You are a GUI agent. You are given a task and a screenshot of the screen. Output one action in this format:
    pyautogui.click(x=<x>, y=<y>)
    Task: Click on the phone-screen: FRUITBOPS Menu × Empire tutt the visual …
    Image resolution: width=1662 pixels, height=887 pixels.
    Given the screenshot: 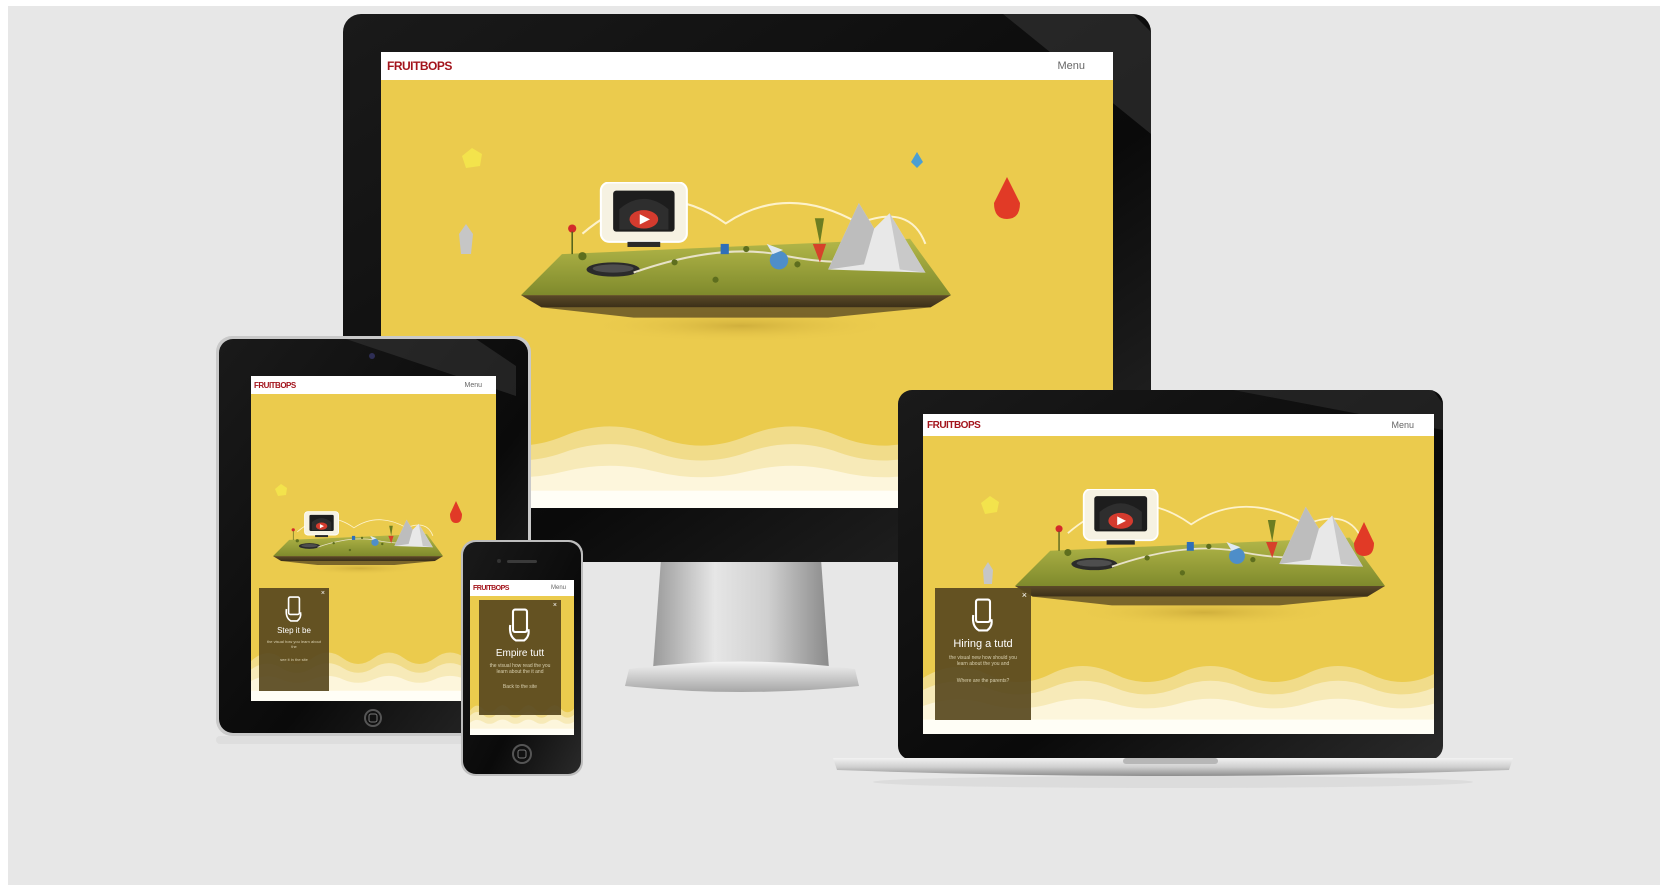 What is the action you would take?
    pyautogui.click(x=522, y=657)
    